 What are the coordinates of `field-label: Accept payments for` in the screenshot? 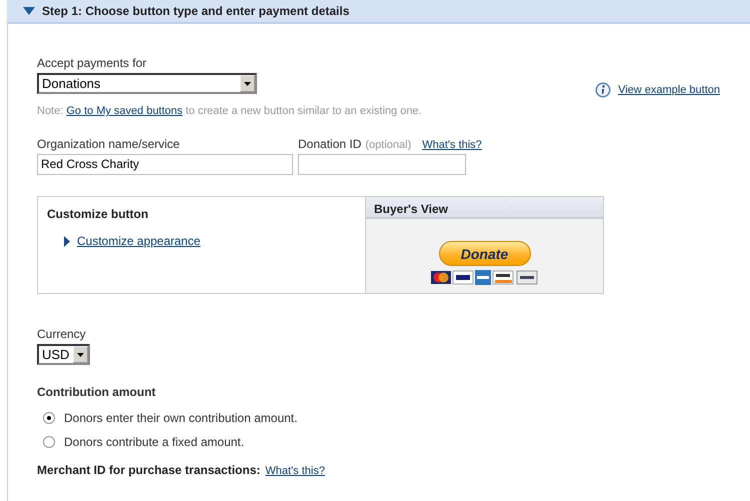 It's located at (92, 63).